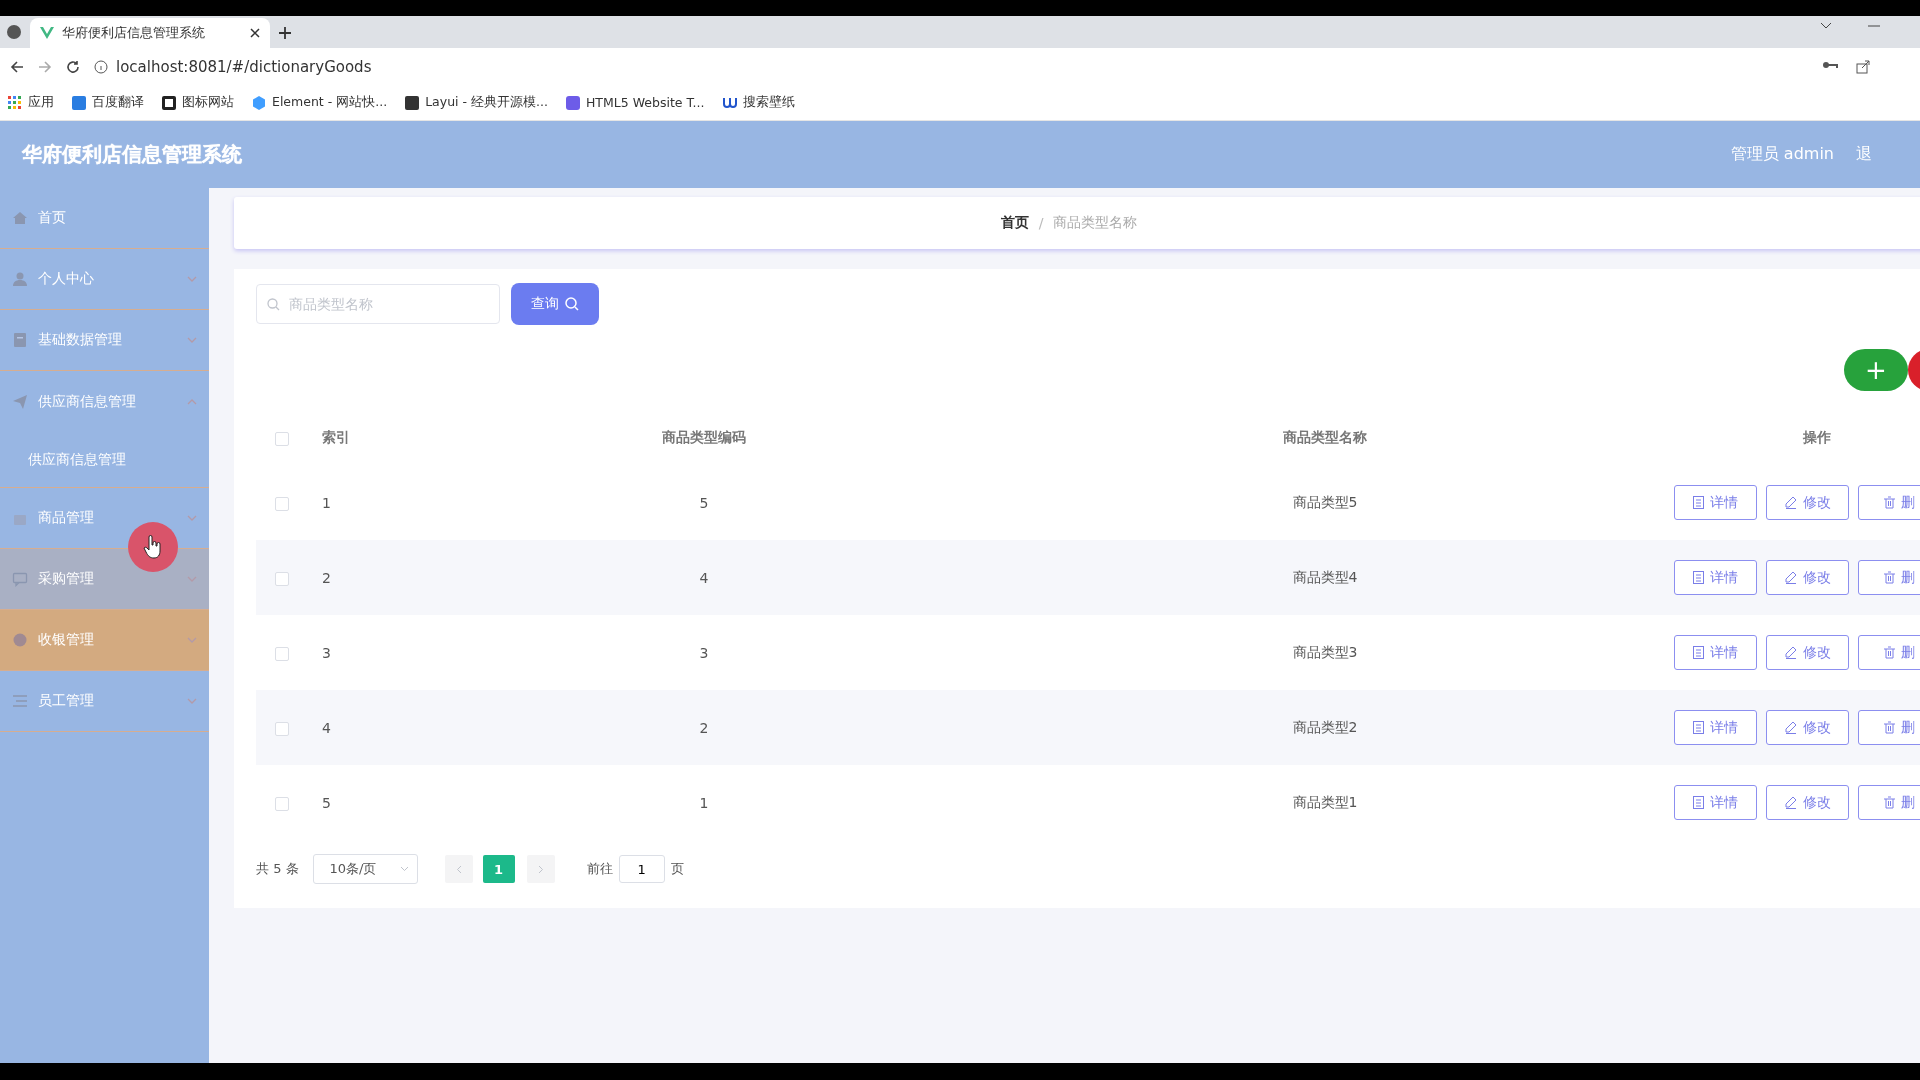  I want to click on search-button: 查询, so click(555, 304).